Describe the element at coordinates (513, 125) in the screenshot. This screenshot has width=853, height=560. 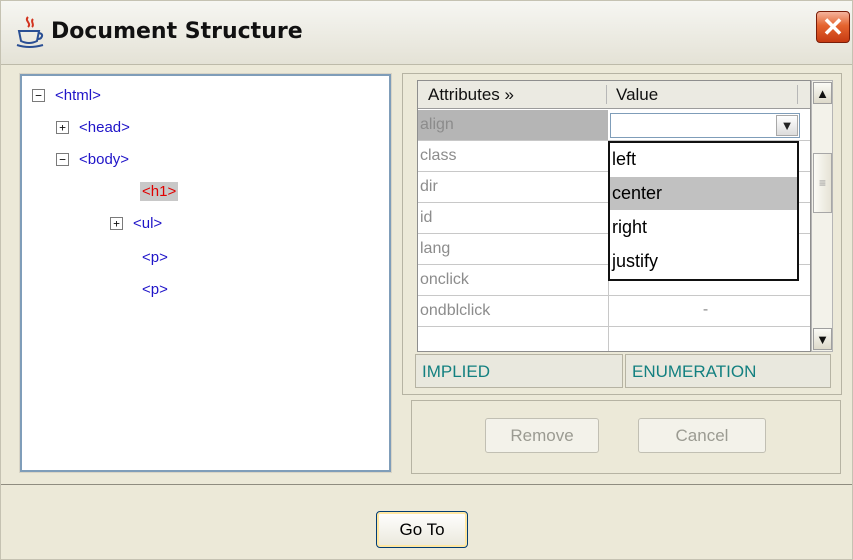
I see `attribute-name: align` at that location.